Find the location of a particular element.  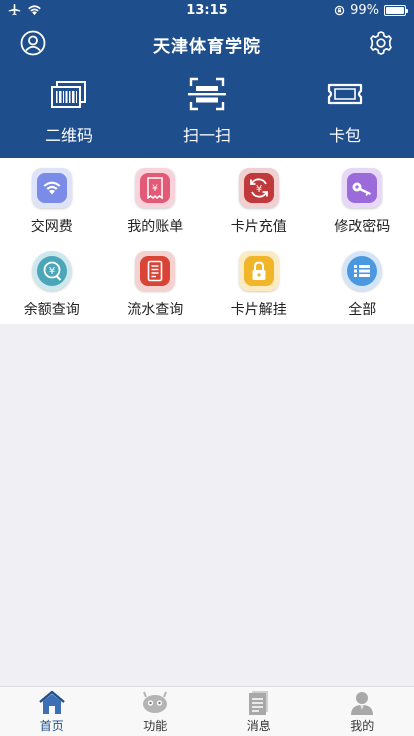

scan-icon is located at coordinates (207, 94).